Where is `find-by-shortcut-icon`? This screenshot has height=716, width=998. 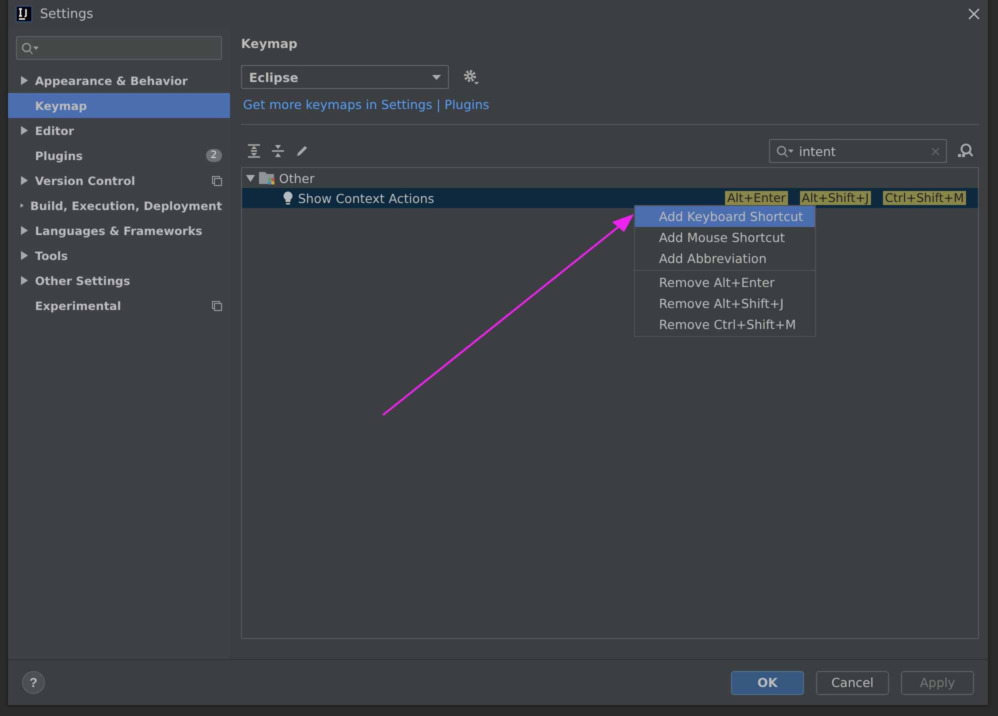
find-by-shortcut-icon is located at coordinates (965, 151).